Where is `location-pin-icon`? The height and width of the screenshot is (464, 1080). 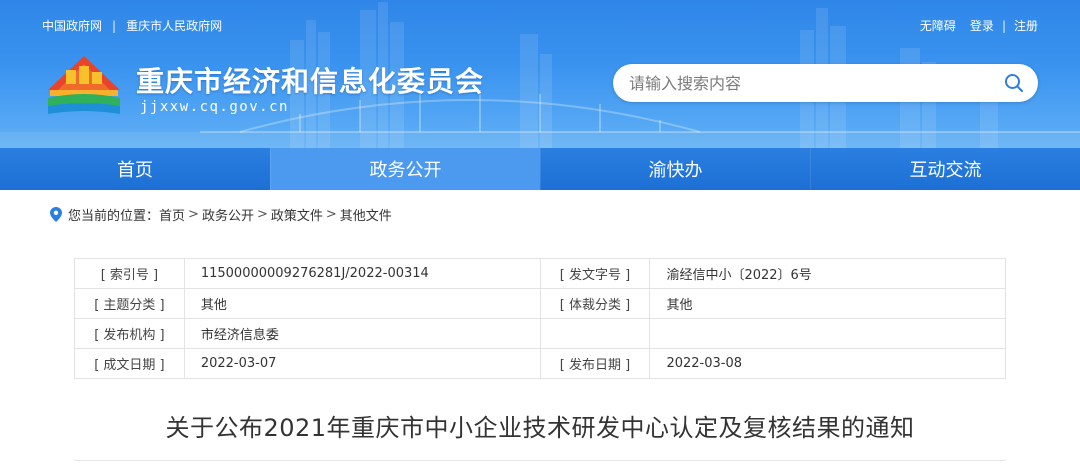
location-pin-icon is located at coordinates (56, 214).